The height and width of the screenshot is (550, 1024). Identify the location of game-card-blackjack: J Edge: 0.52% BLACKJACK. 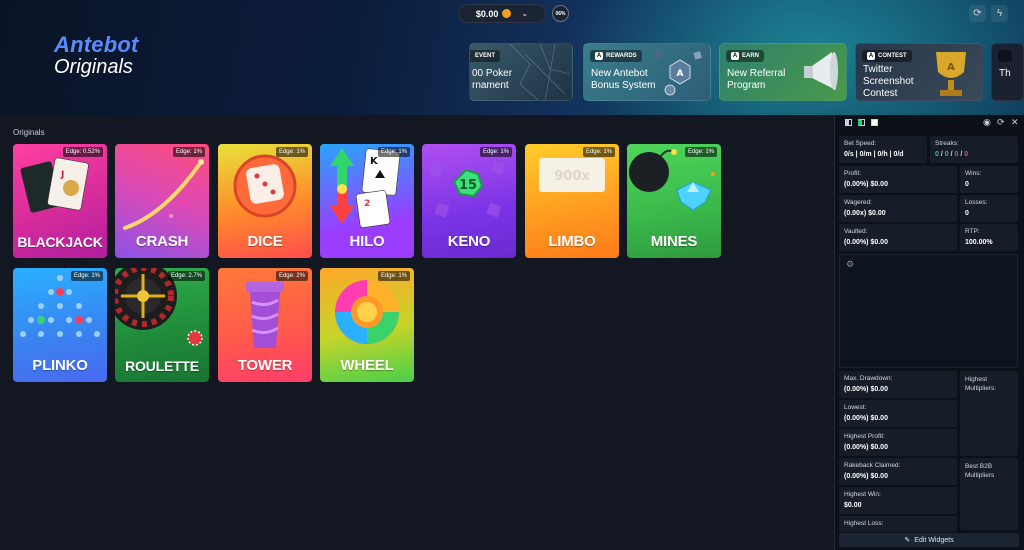
(60, 201).